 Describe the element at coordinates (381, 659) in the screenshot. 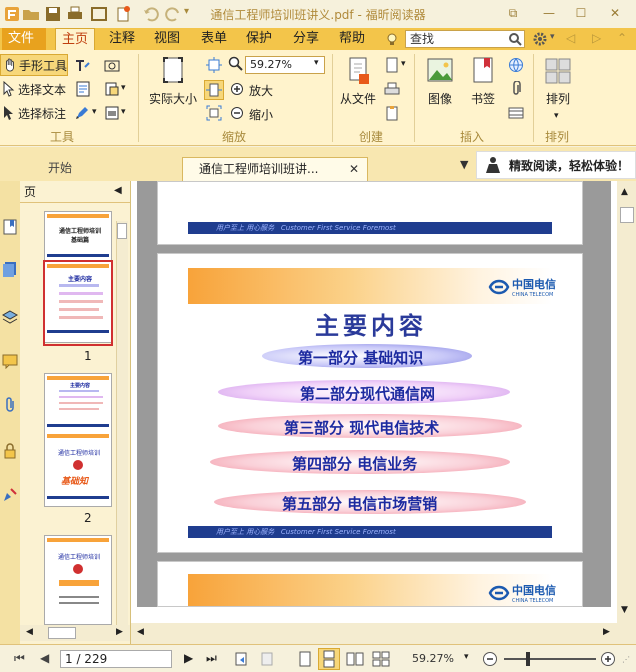

I see `continuous-facing-view-icon` at that location.